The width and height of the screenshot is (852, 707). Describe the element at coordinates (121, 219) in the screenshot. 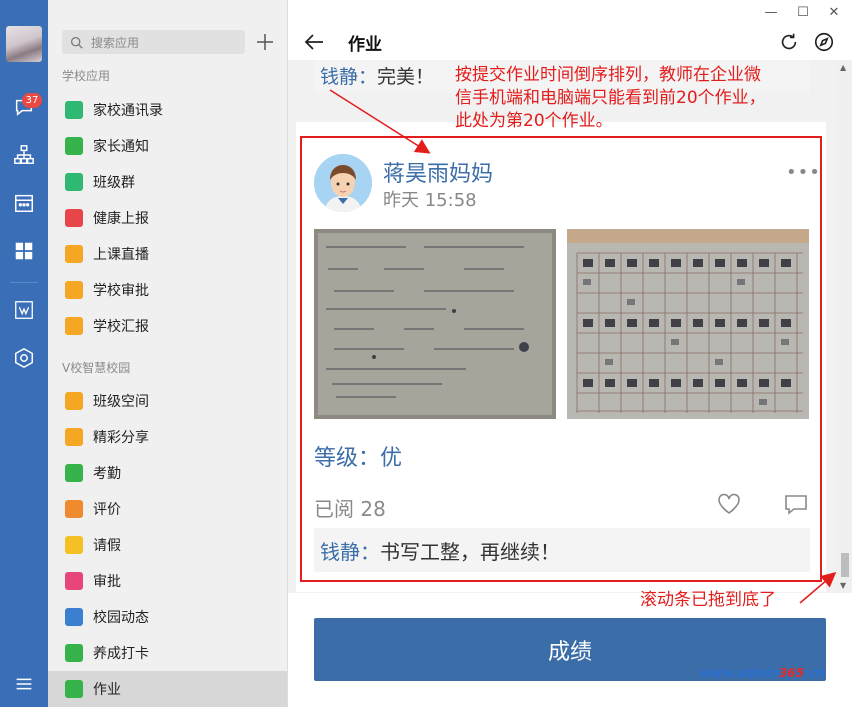

I see `sidebar-item-label: 健康上报` at that location.